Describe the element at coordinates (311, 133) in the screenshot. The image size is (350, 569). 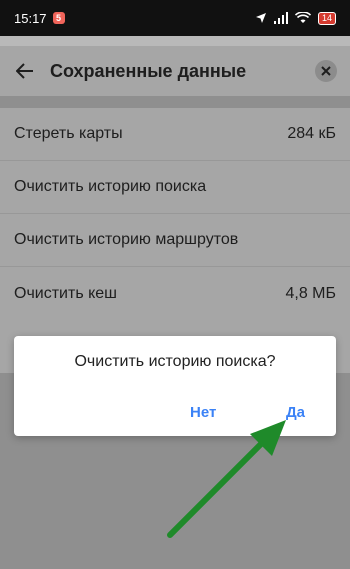
I see `list-item-value: 284 кБ` at that location.